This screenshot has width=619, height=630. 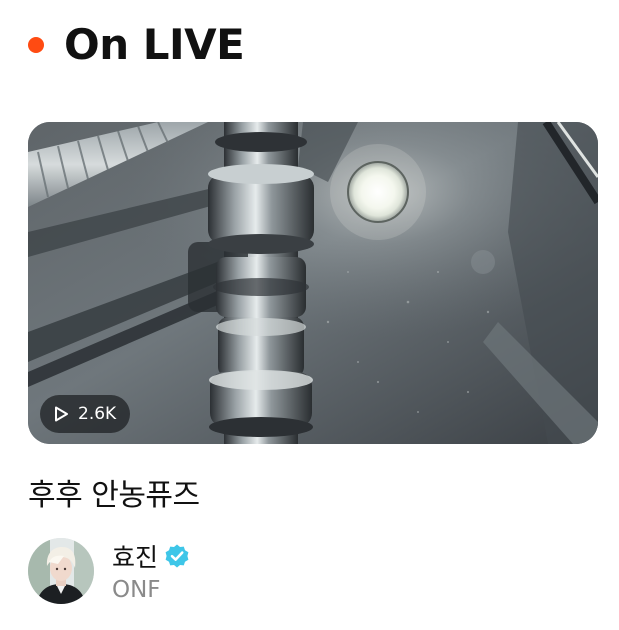 What do you see at coordinates (61, 571) in the screenshot?
I see `avatar` at bounding box center [61, 571].